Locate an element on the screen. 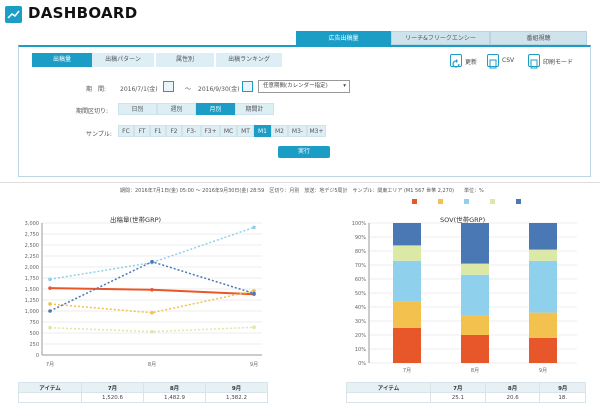 Image resolution: width=600 pixels, height=403 pixels. sample-button: M3+ is located at coordinates (316, 131).